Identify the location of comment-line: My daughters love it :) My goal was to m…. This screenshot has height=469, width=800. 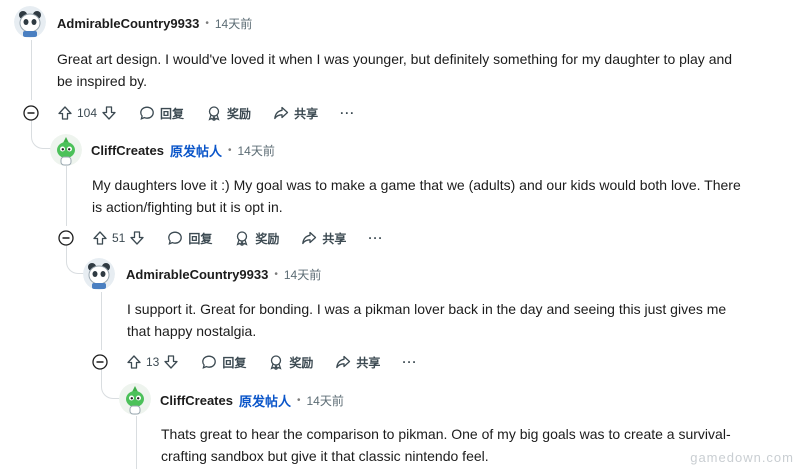
(416, 185).